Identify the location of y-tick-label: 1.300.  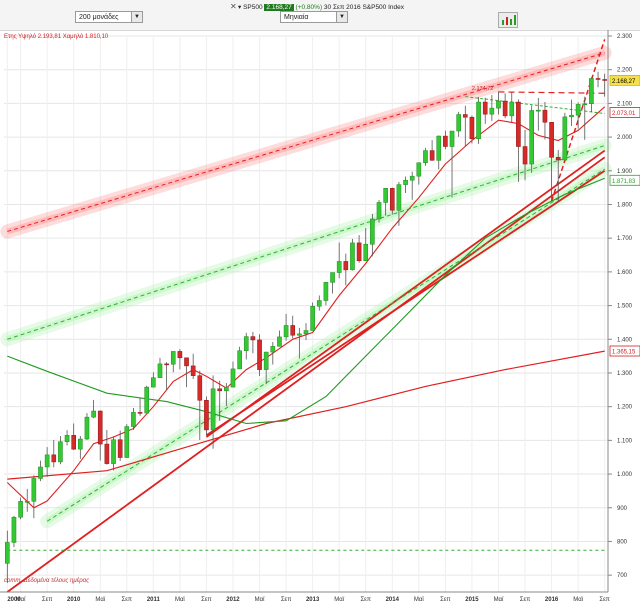
(625, 374).